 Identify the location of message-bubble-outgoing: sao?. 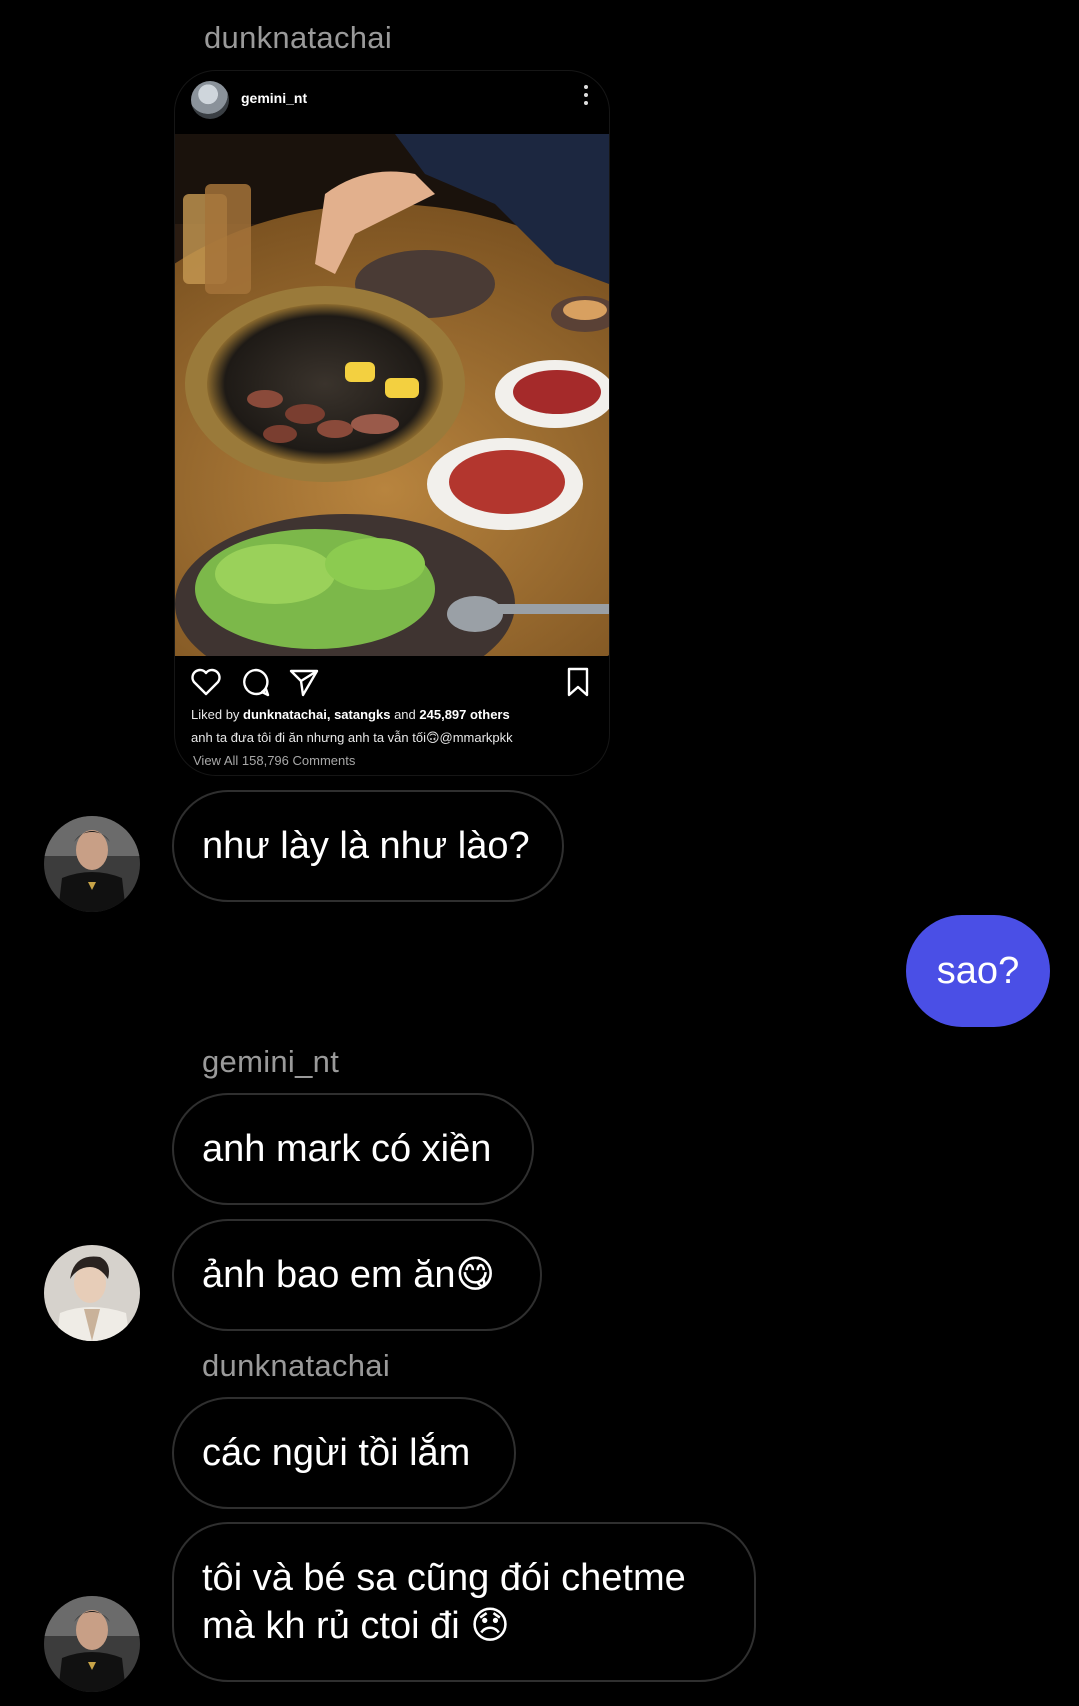
(978, 971).